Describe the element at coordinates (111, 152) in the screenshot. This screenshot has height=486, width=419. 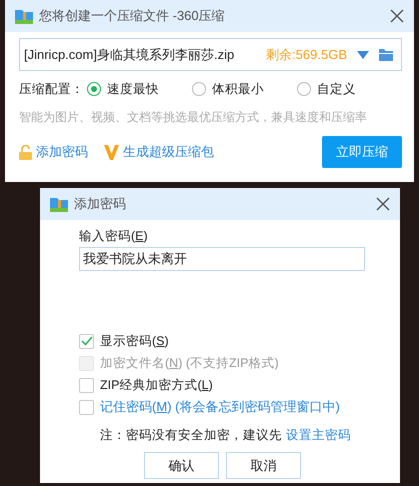
I see `v-icon` at that location.